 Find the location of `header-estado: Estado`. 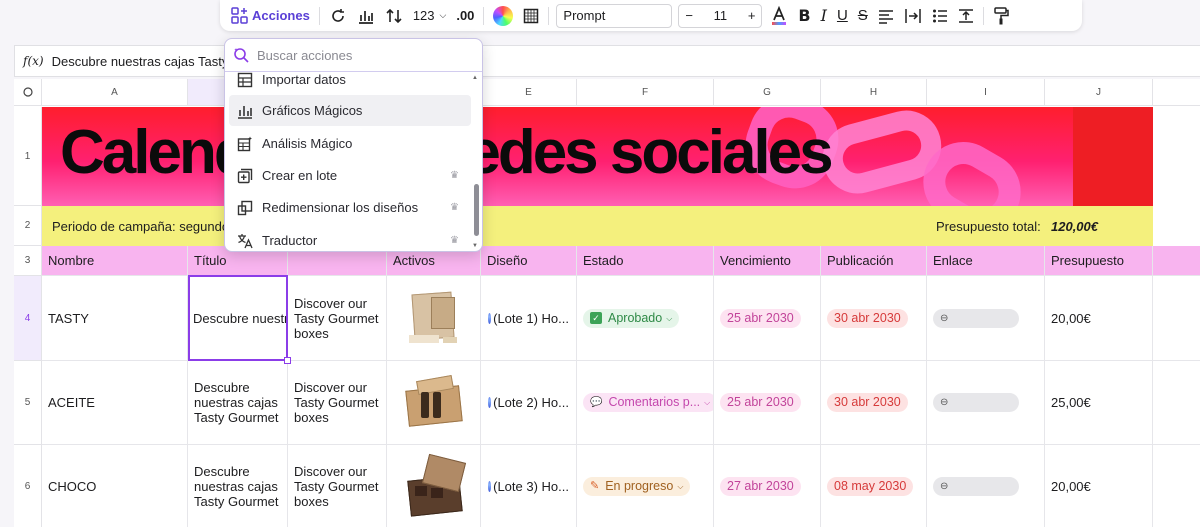

header-estado: Estado is located at coordinates (645, 261).